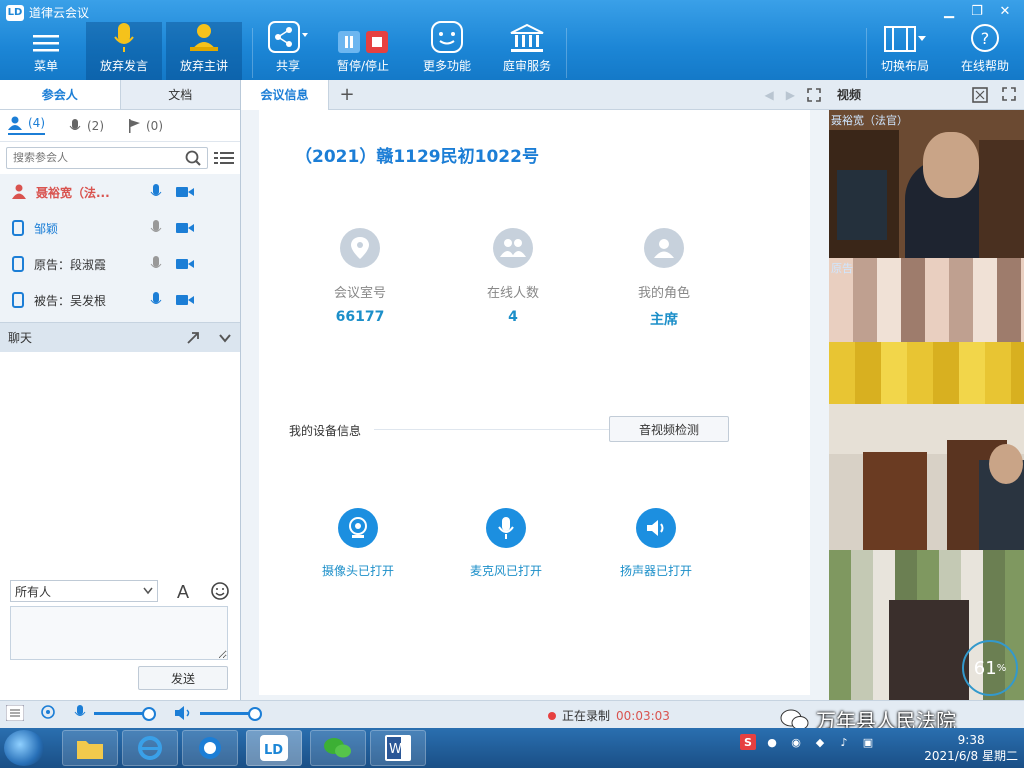 The height and width of the screenshot is (768, 1024). I want to click on wechat-tray-icon: ●, so click(772, 742).